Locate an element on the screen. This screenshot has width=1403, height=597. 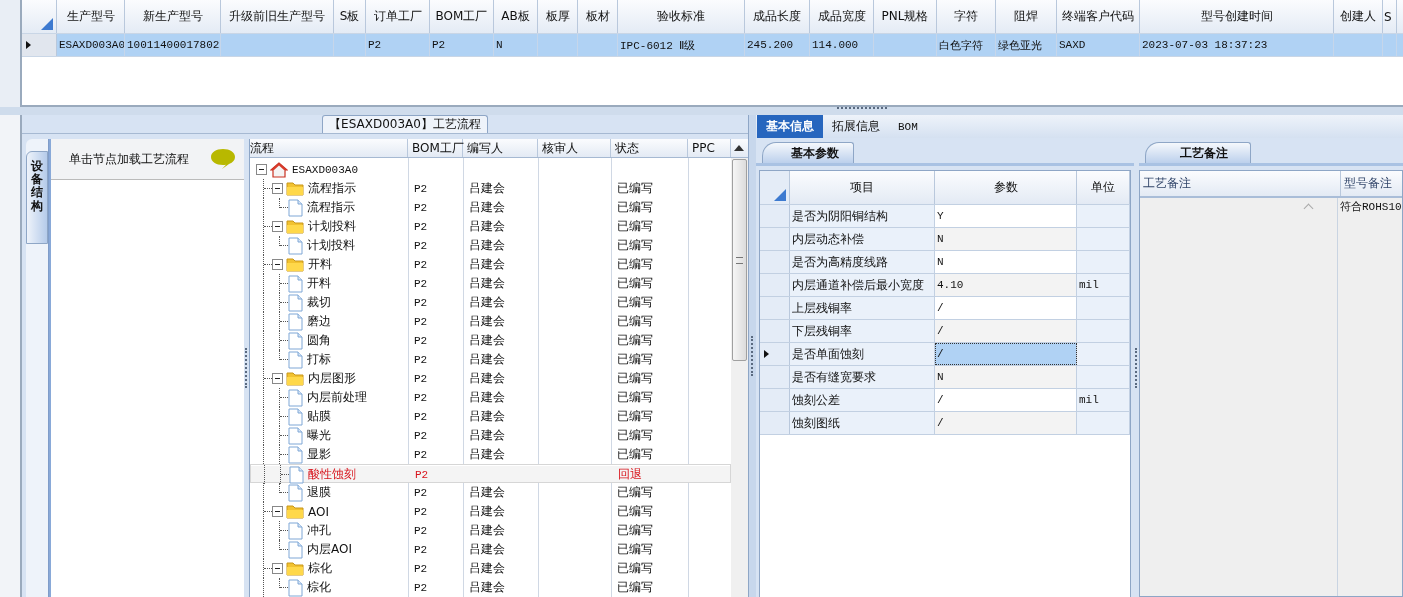
column-header: 流程 is located at coordinates (329, 148).